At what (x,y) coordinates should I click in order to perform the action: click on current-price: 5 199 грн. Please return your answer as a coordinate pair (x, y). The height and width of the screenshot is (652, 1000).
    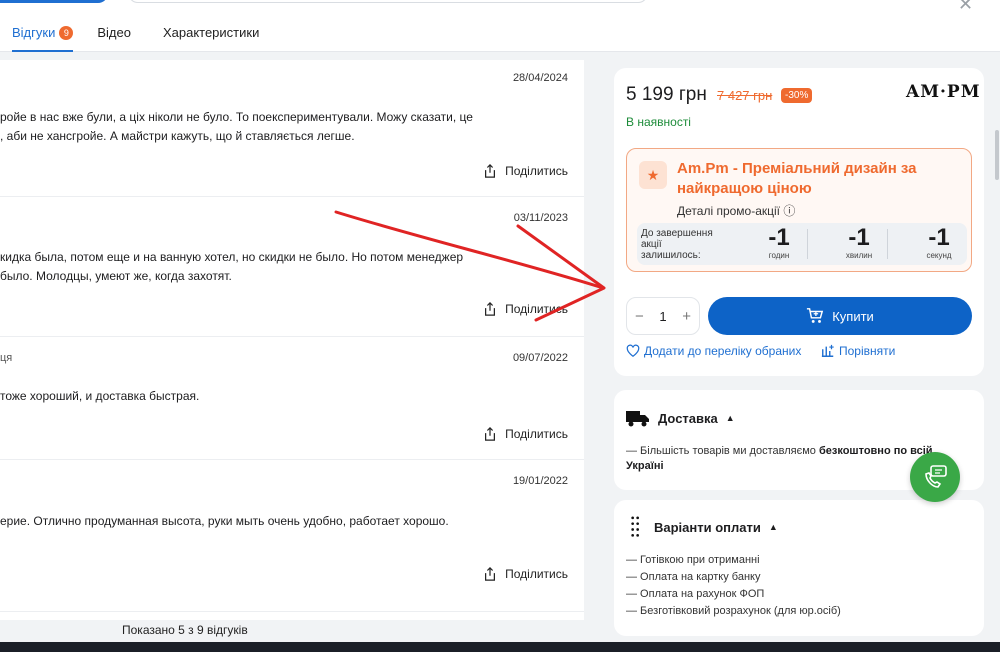
    Looking at the image, I should click on (666, 94).